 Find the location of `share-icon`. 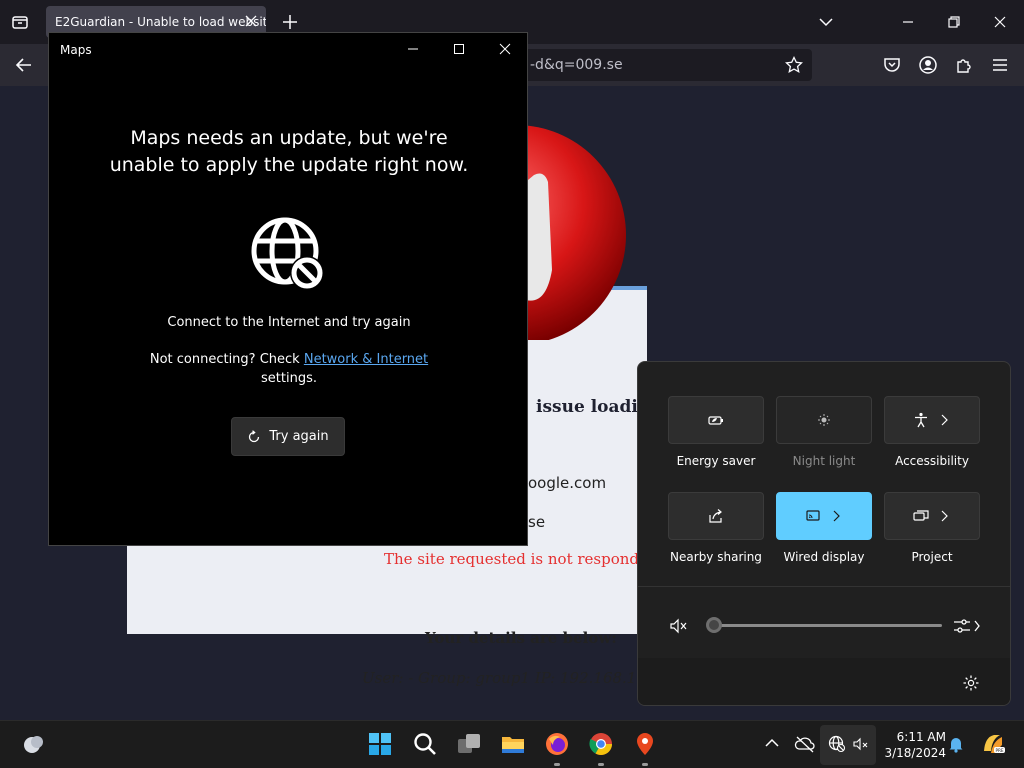

share-icon is located at coordinates (715, 516).